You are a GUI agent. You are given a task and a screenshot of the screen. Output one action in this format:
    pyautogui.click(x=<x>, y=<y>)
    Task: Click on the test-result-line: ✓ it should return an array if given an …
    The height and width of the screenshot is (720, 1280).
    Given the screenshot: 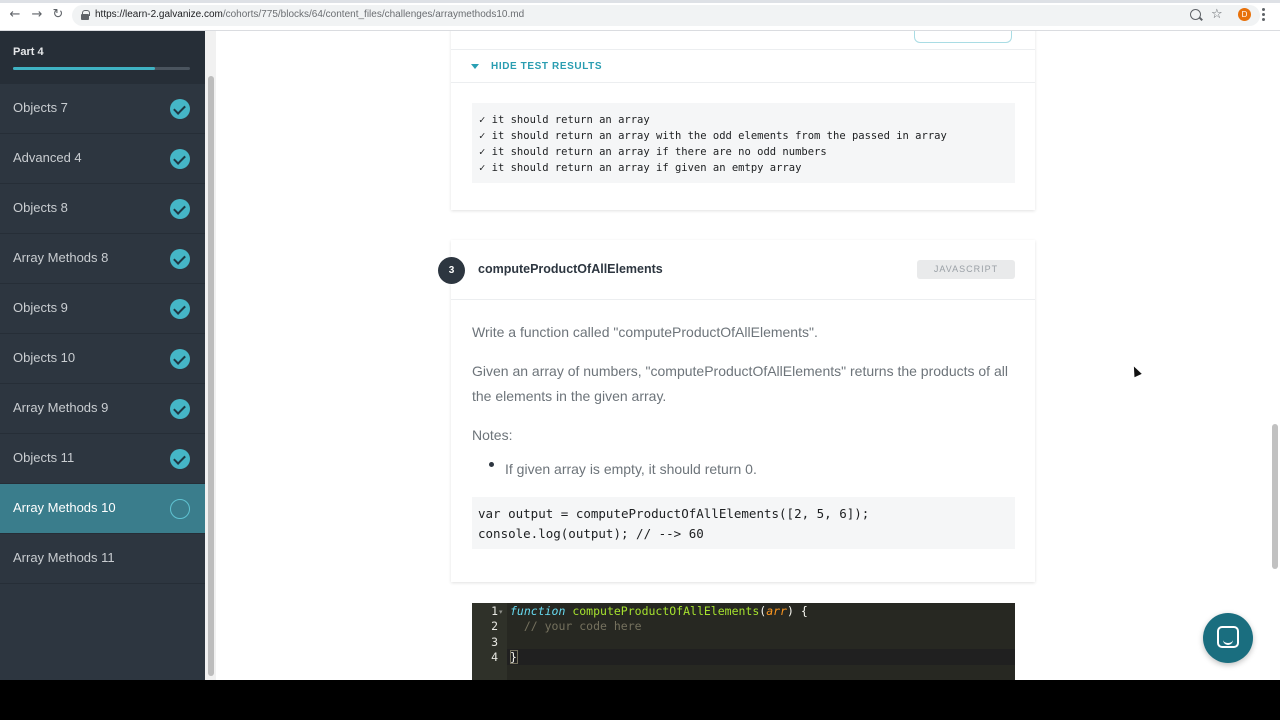 What is the action you would take?
    pyautogui.click(x=640, y=168)
    